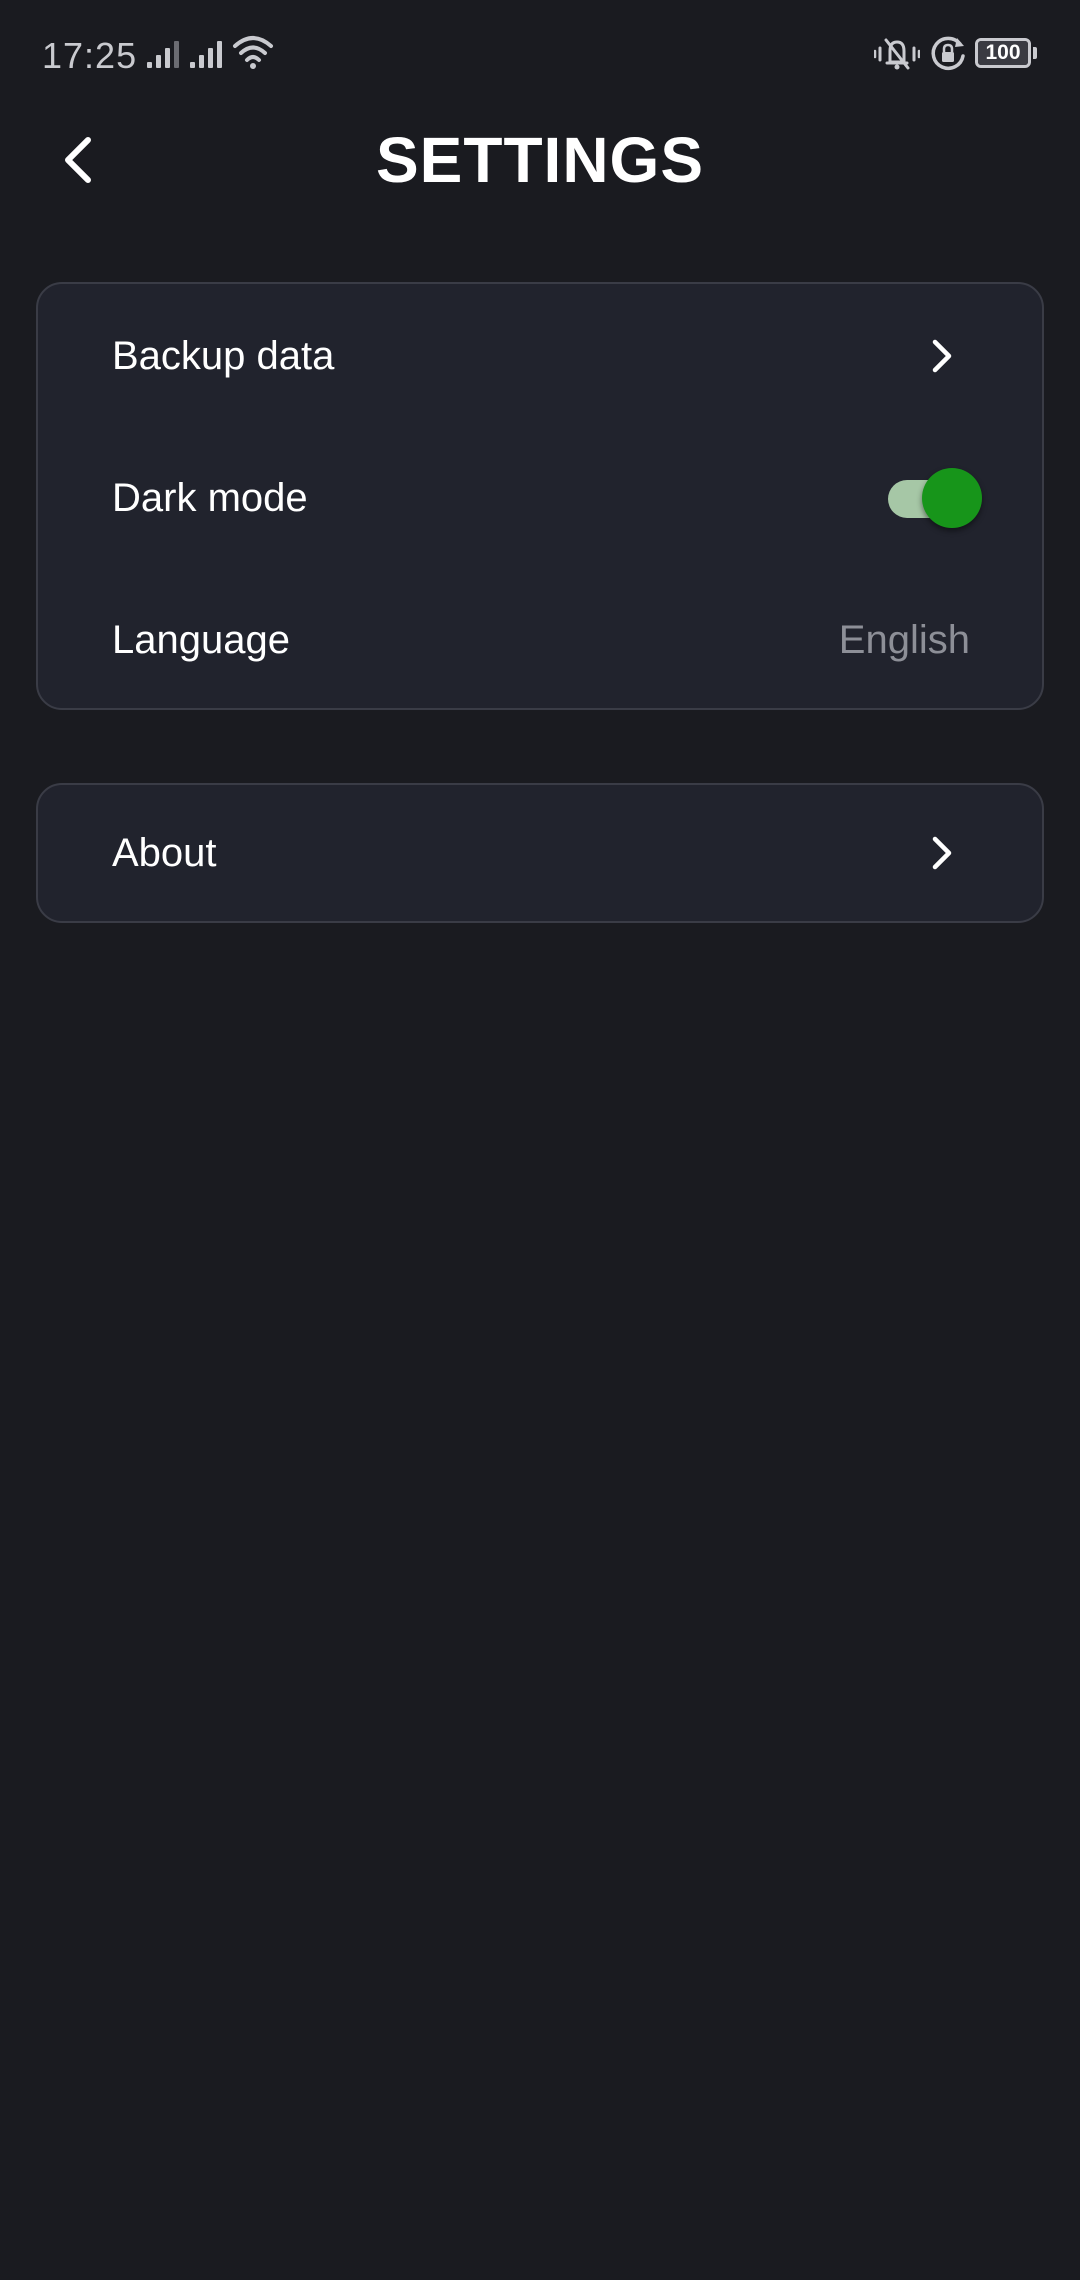 This screenshot has height=2280, width=1080. I want to click on battery-level-text: 100, so click(1003, 52).